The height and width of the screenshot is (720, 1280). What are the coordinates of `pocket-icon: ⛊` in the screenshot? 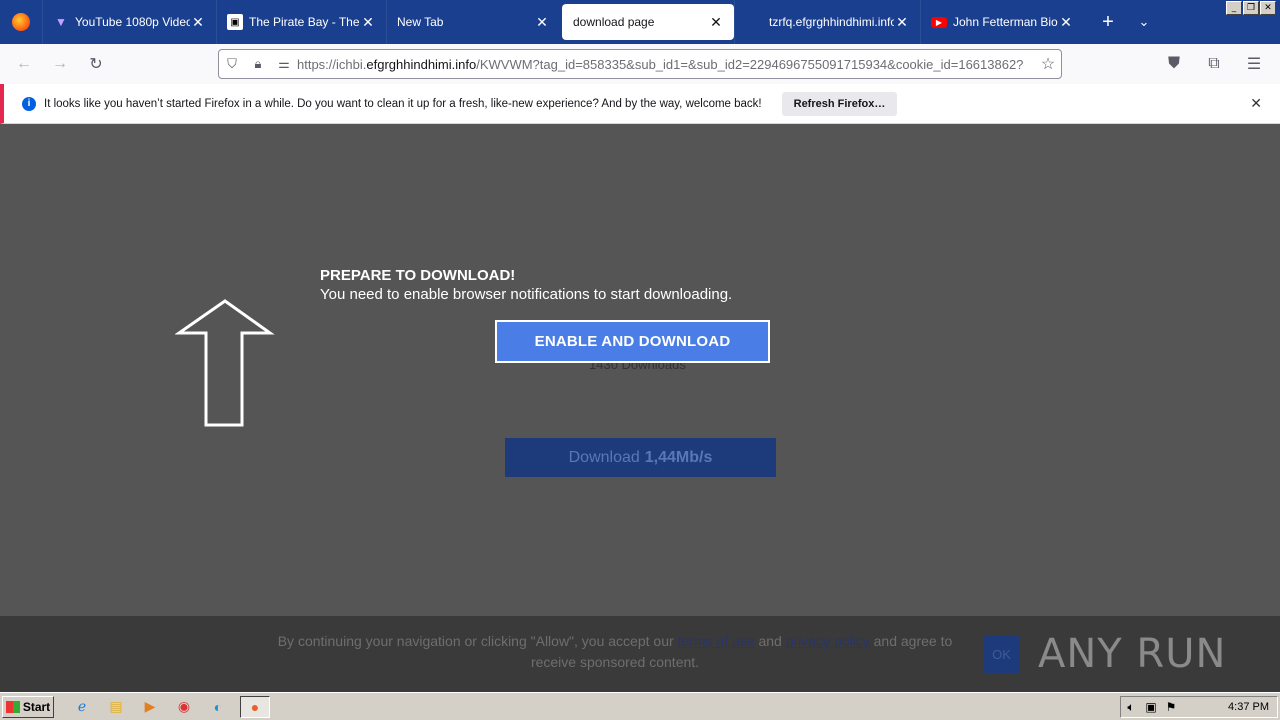 It's located at (1174, 64).